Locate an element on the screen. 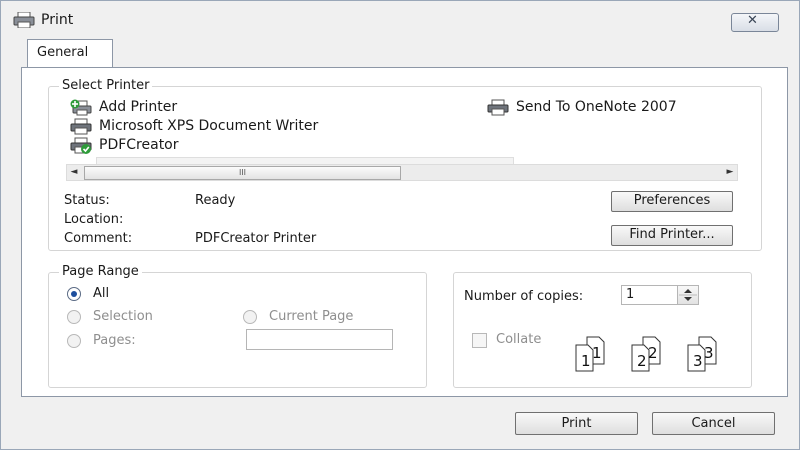 This screenshot has width=800, height=450. pages-input is located at coordinates (319, 339).